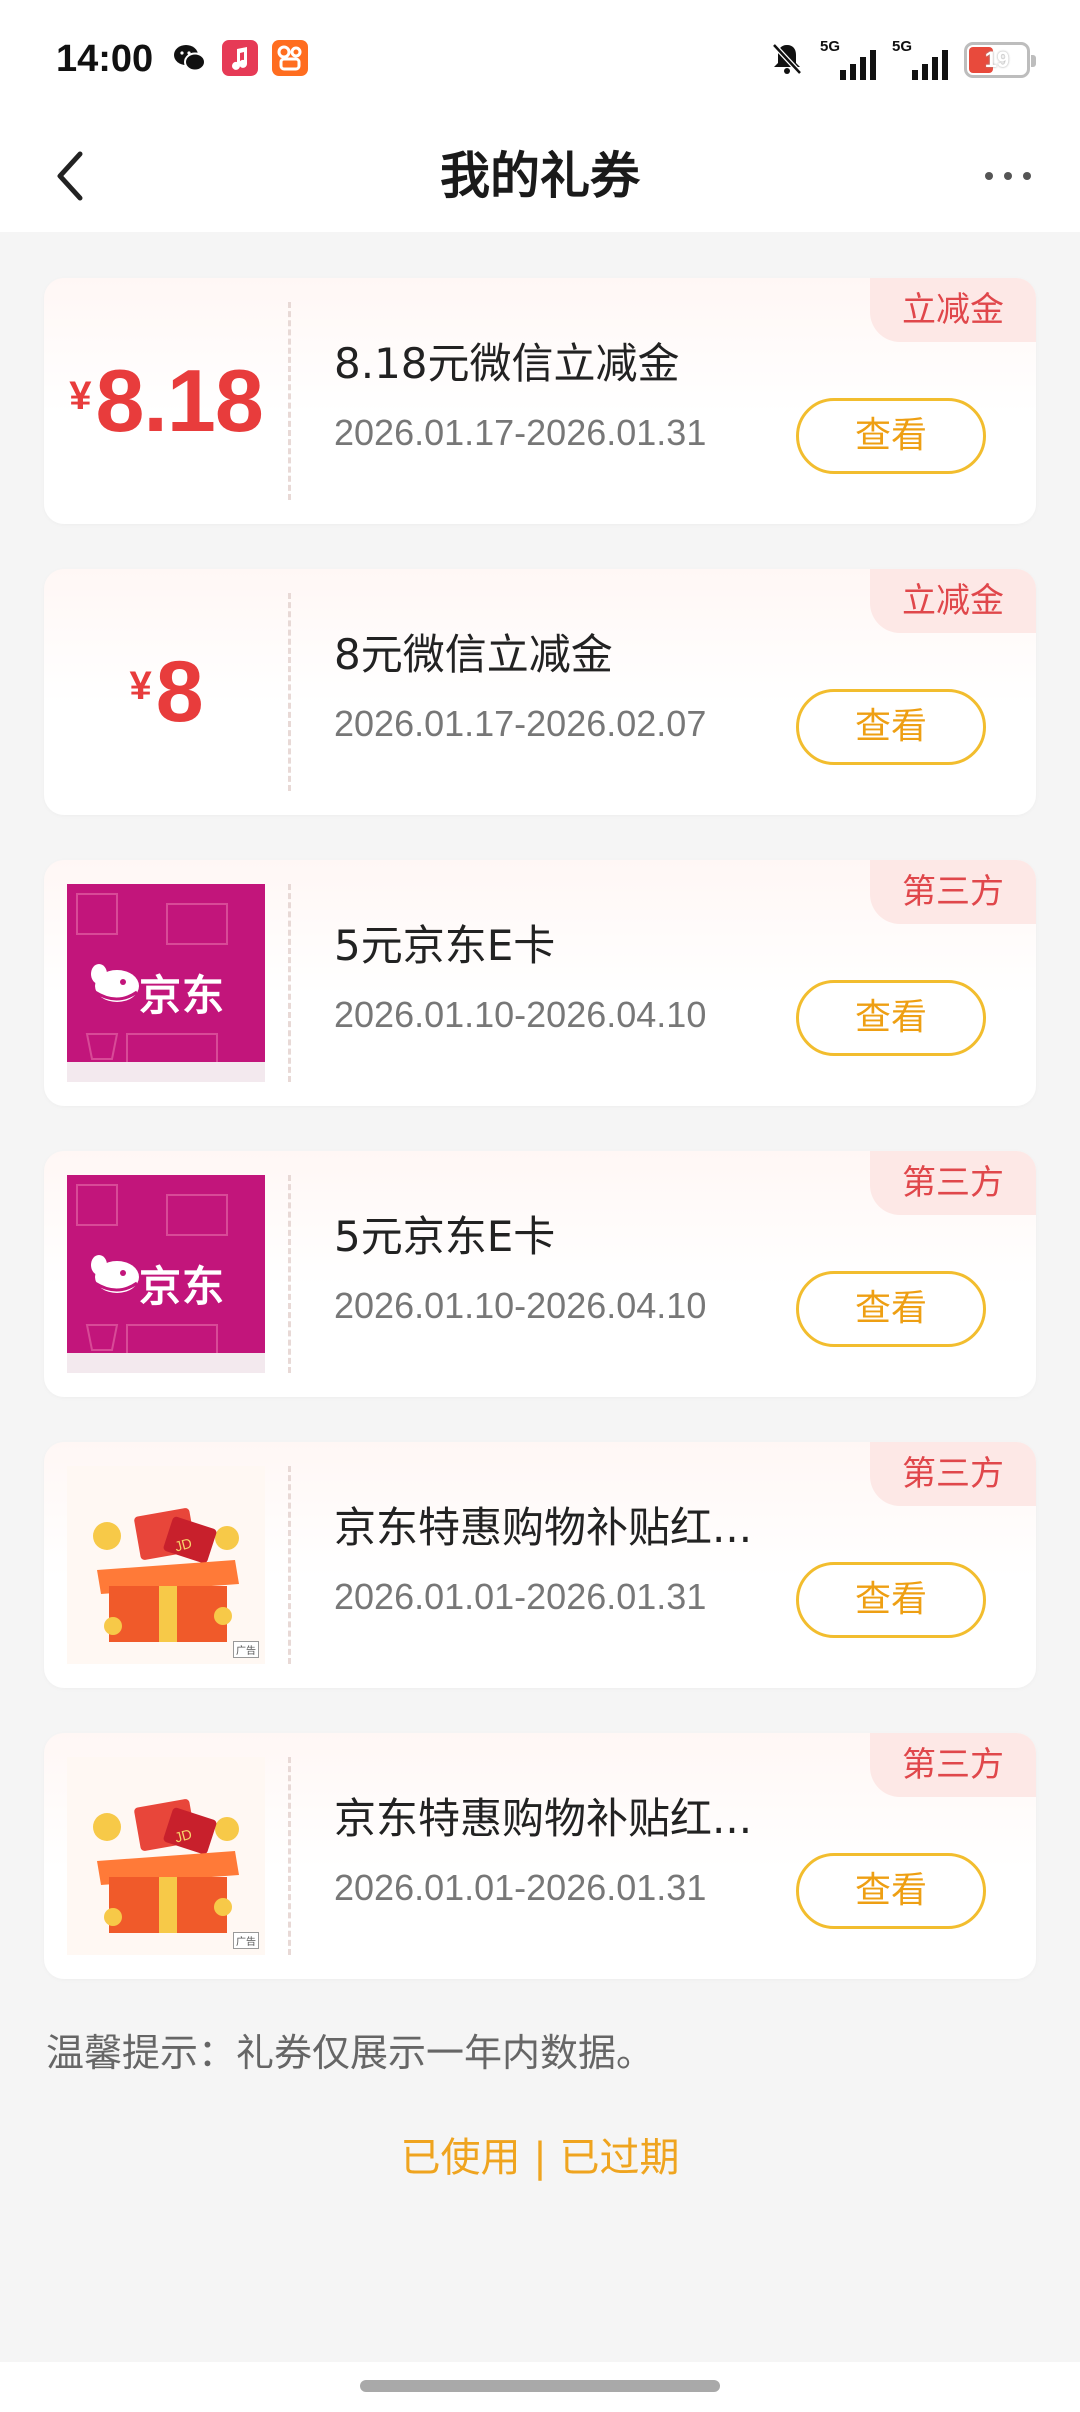 The width and height of the screenshot is (1080, 2412). Describe the element at coordinates (1008, 176) in the screenshot. I see `more-options-icon` at that location.